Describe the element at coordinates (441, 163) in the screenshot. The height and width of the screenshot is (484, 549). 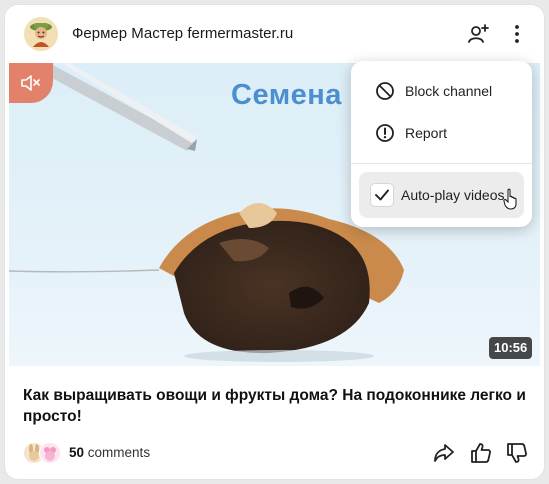
I see `menu-divider` at that location.